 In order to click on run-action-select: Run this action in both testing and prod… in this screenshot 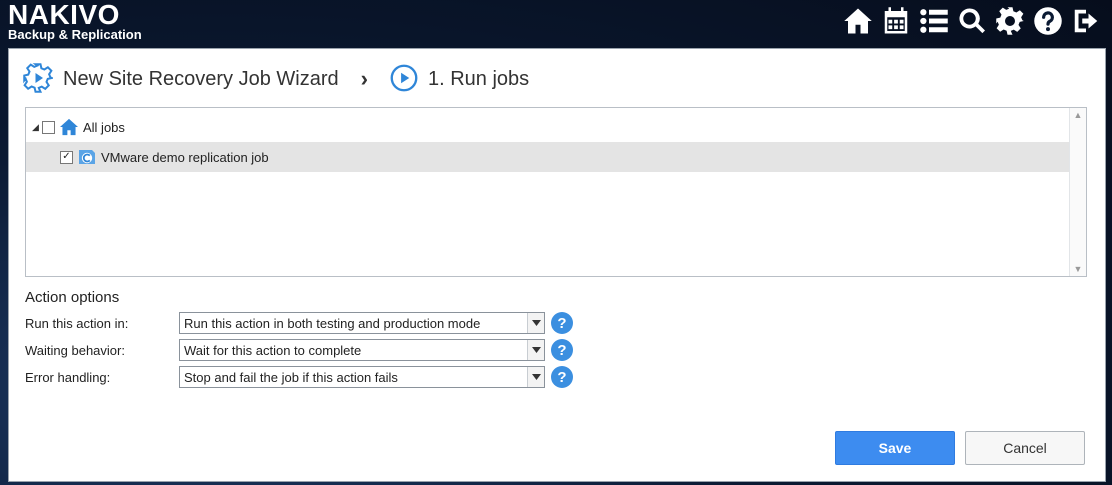, I will do `click(362, 323)`.